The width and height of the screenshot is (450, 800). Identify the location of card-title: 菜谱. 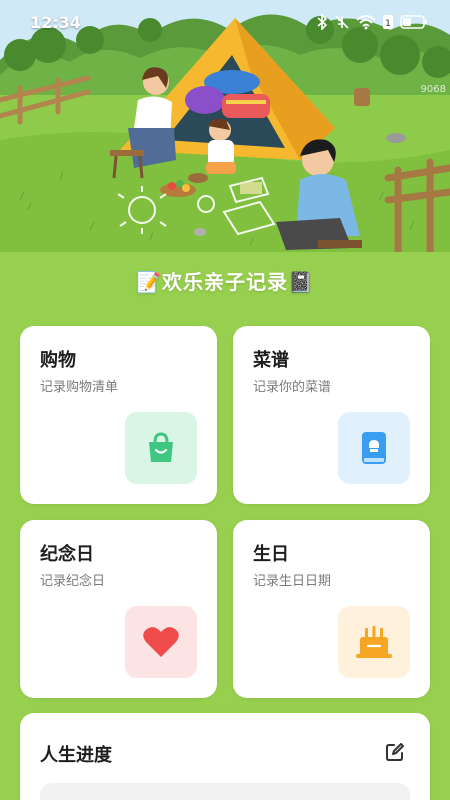
(271, 360).